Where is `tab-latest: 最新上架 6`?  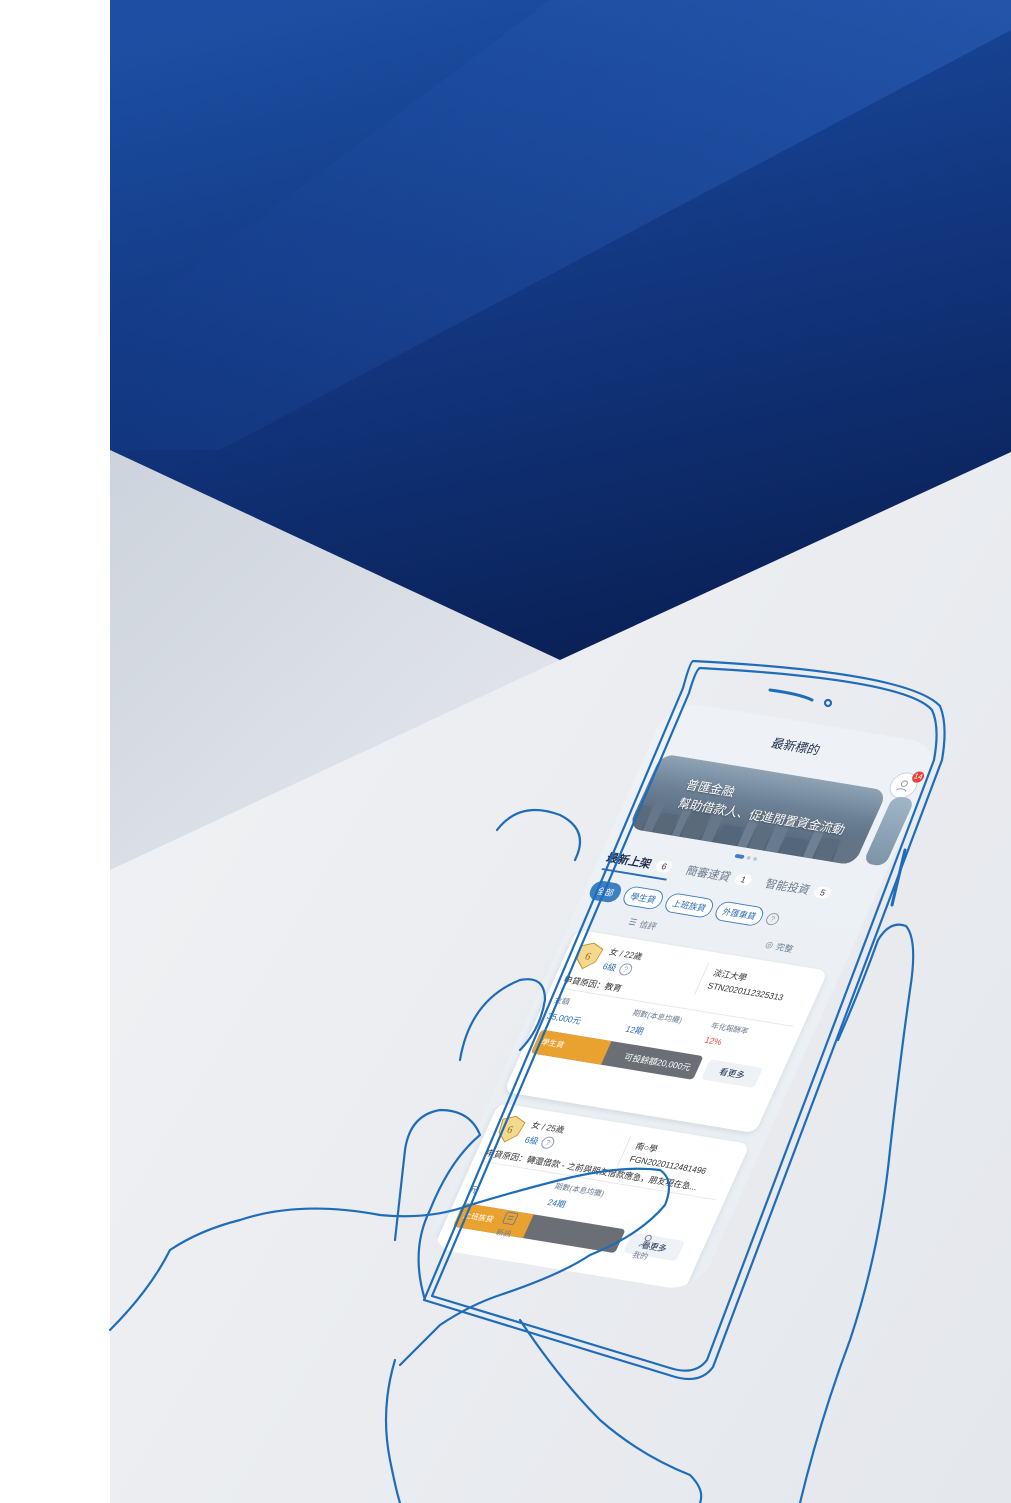
tab-latest: 最新上架 6 is located at coordinates (638, 865).